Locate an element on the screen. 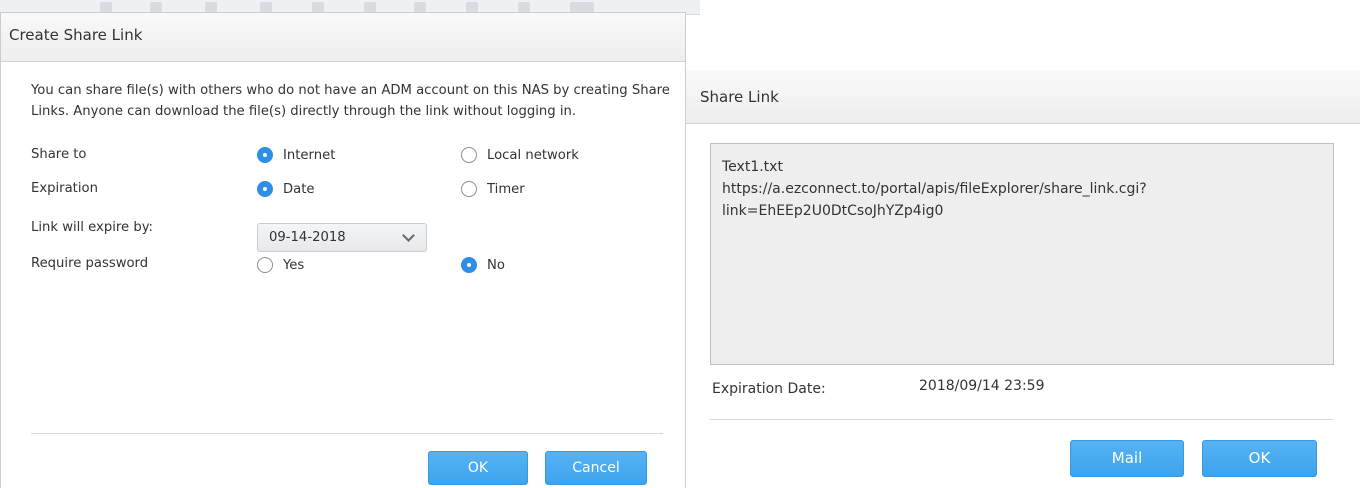  require-password-no-radio: No is located at coordinates (483, 265).